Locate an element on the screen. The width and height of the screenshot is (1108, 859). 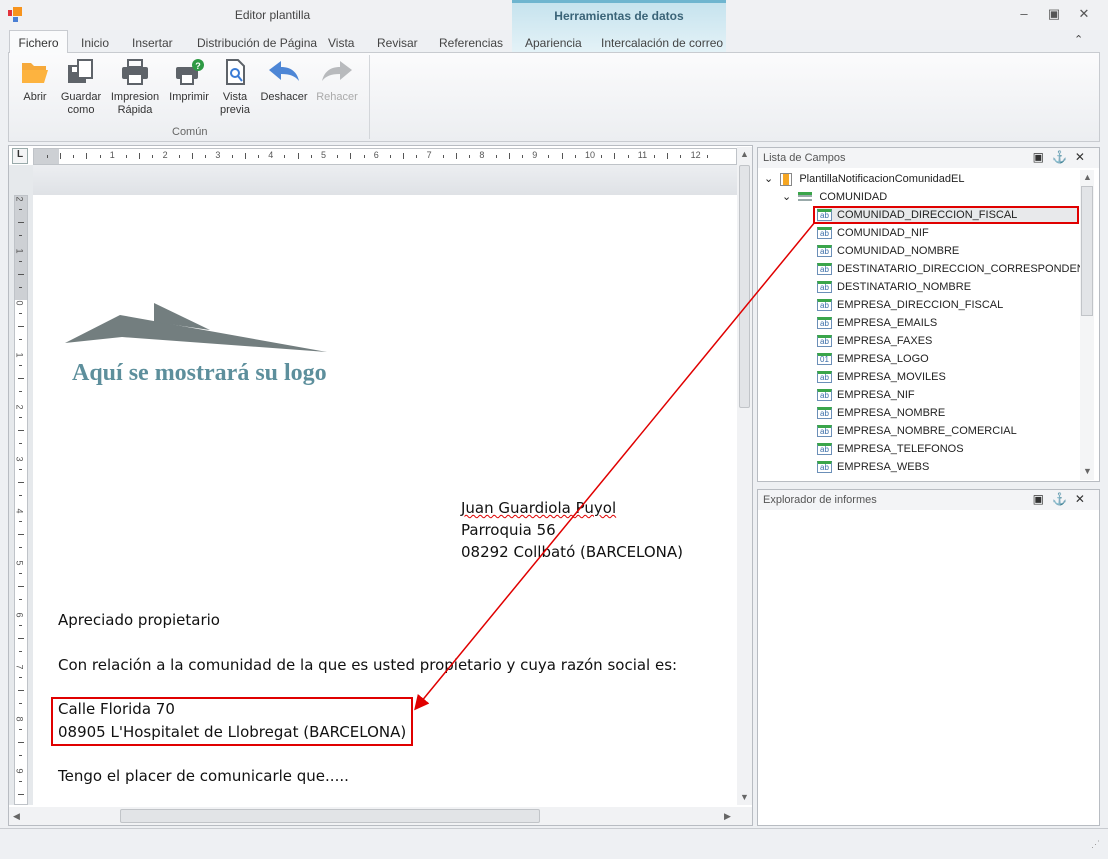
vertical-scroll-thumb is located at coordinates (744, 286).